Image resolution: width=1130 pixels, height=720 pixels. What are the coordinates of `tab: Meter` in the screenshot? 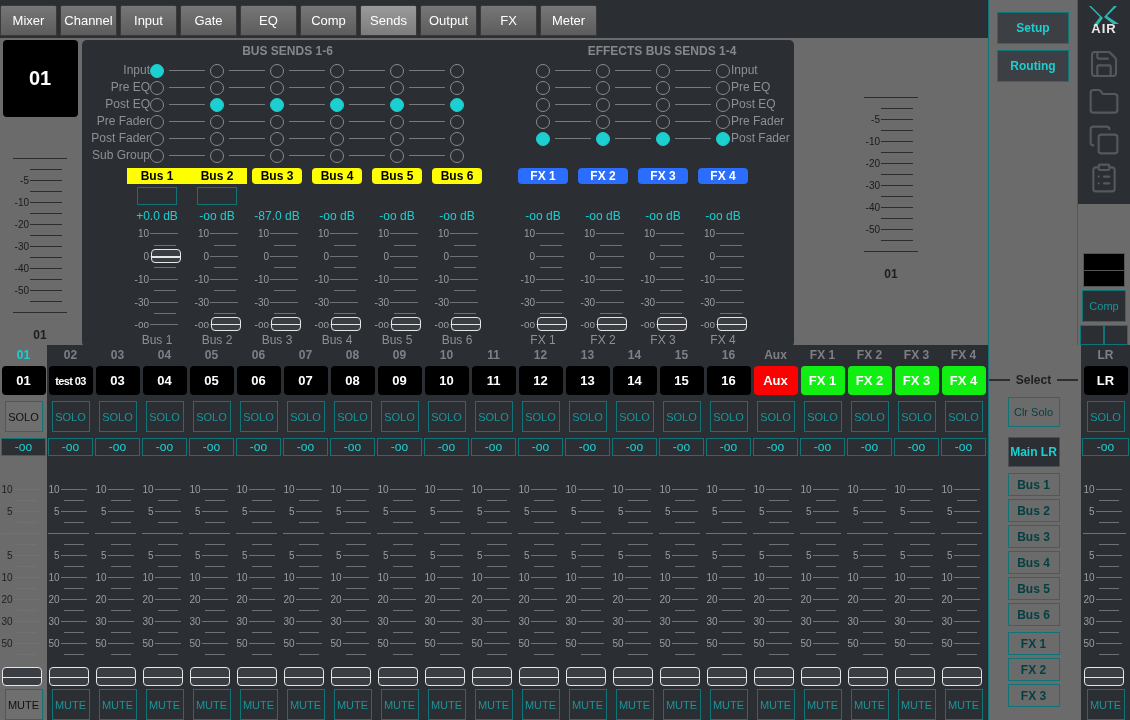 It's located at (568, 20).